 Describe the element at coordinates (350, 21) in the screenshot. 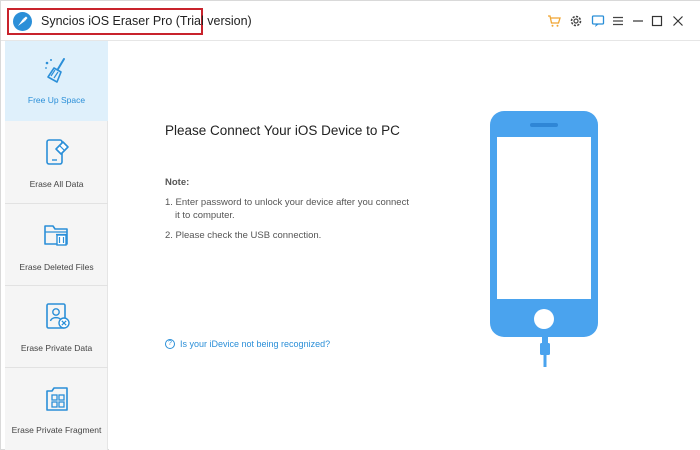

I see `title-bar: Syncios iOS Eraser Pro (Trial version)` at that location.